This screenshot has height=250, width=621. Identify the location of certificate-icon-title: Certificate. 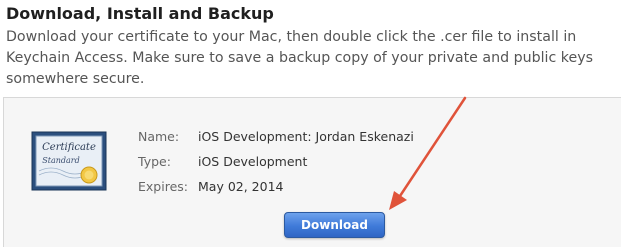
(69, 147).